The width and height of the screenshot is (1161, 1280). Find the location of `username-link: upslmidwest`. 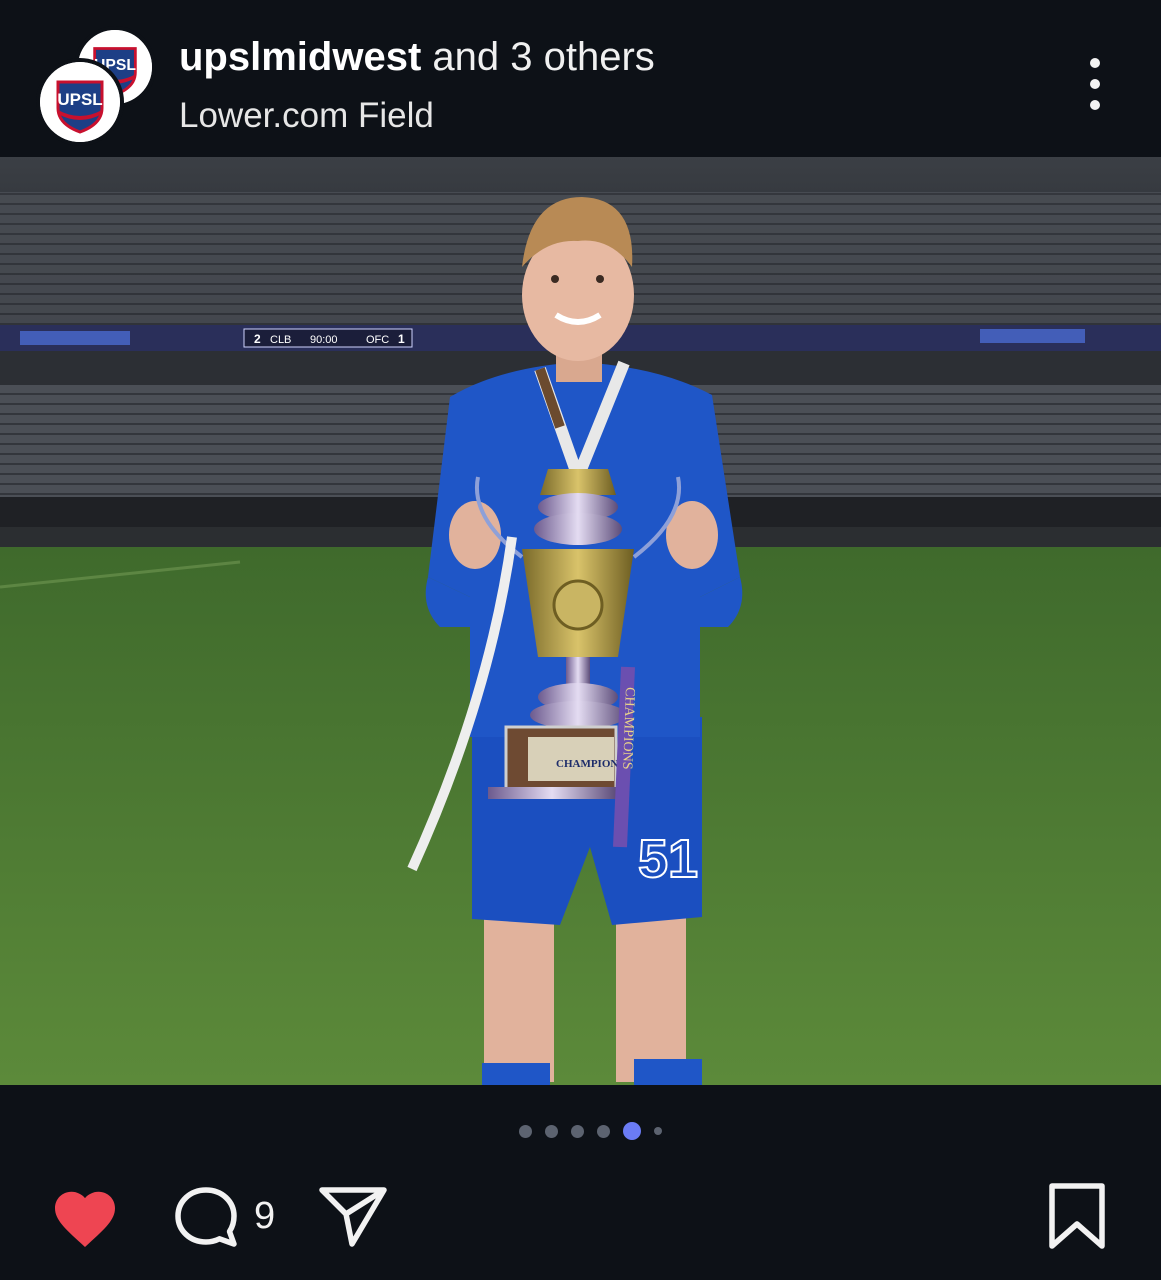

username-link: upslmidwest is located at coordinates (300, 57).